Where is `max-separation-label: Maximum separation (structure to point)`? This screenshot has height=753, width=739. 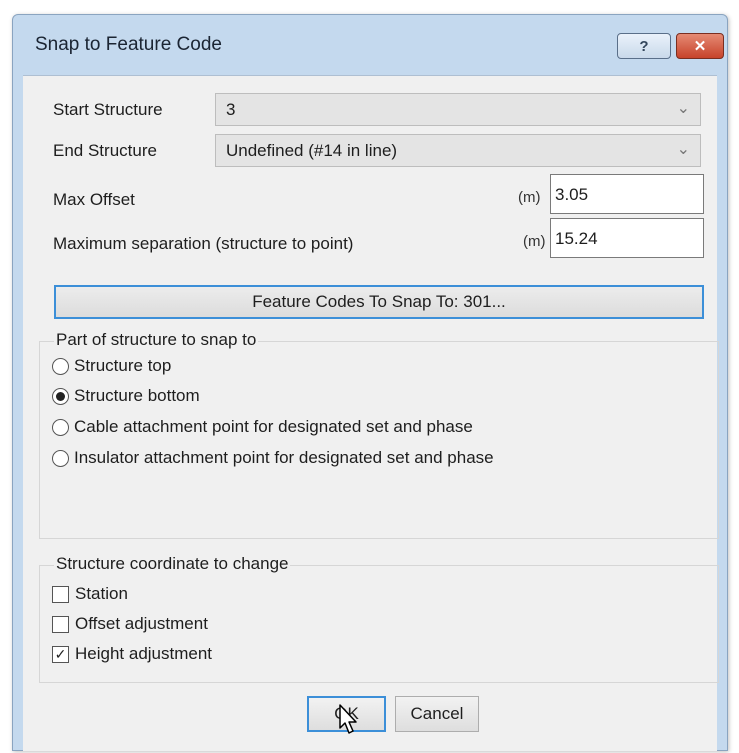 max-separation-label: Maximum separation (structure to point) is located at coordinates (203, 243).